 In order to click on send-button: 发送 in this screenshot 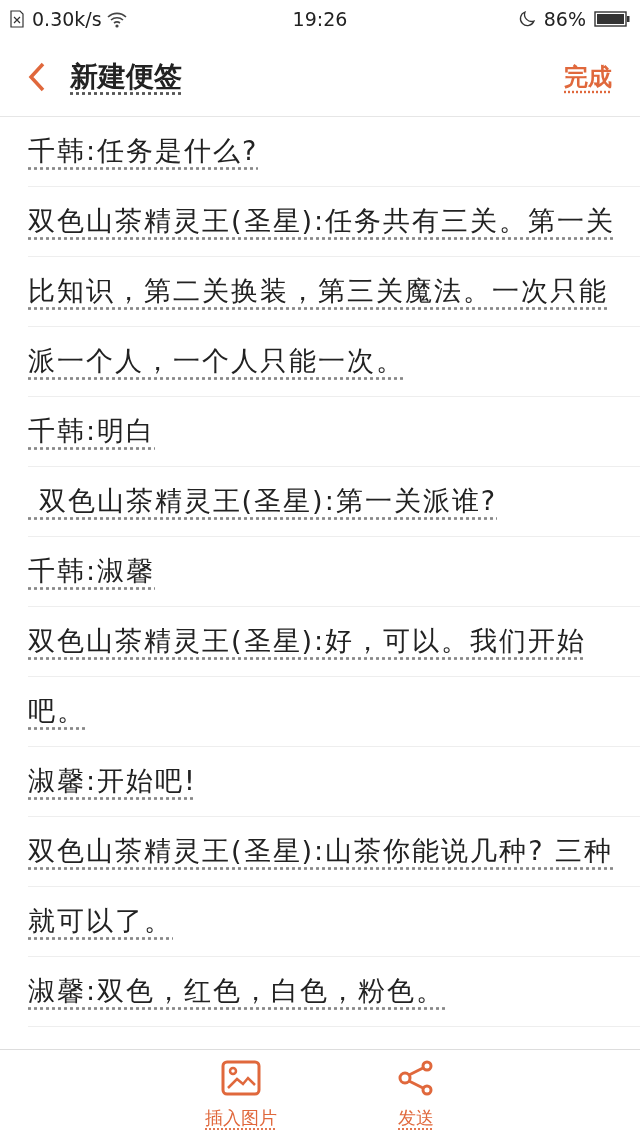, I will do `click(416, 1095)`.